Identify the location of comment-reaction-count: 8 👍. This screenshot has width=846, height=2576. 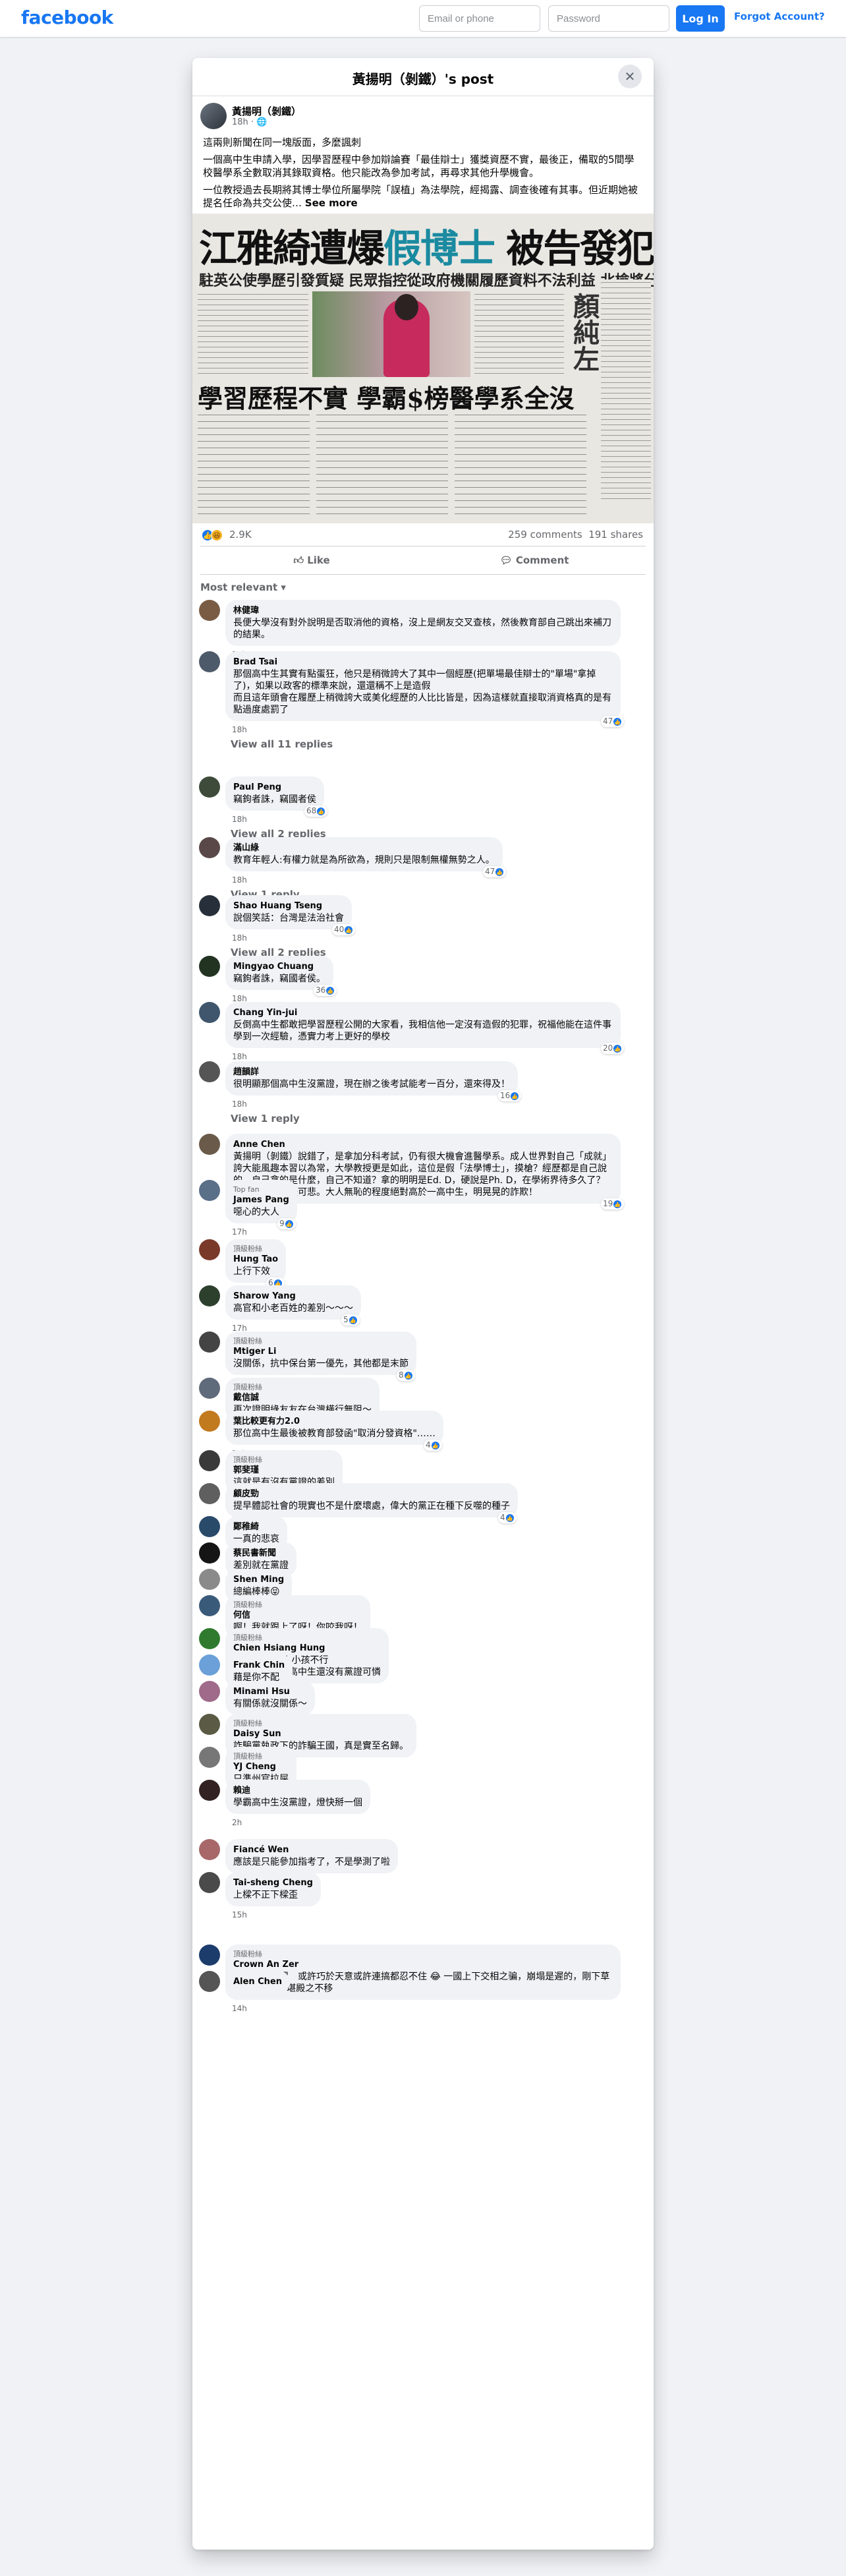
(406, 1375).